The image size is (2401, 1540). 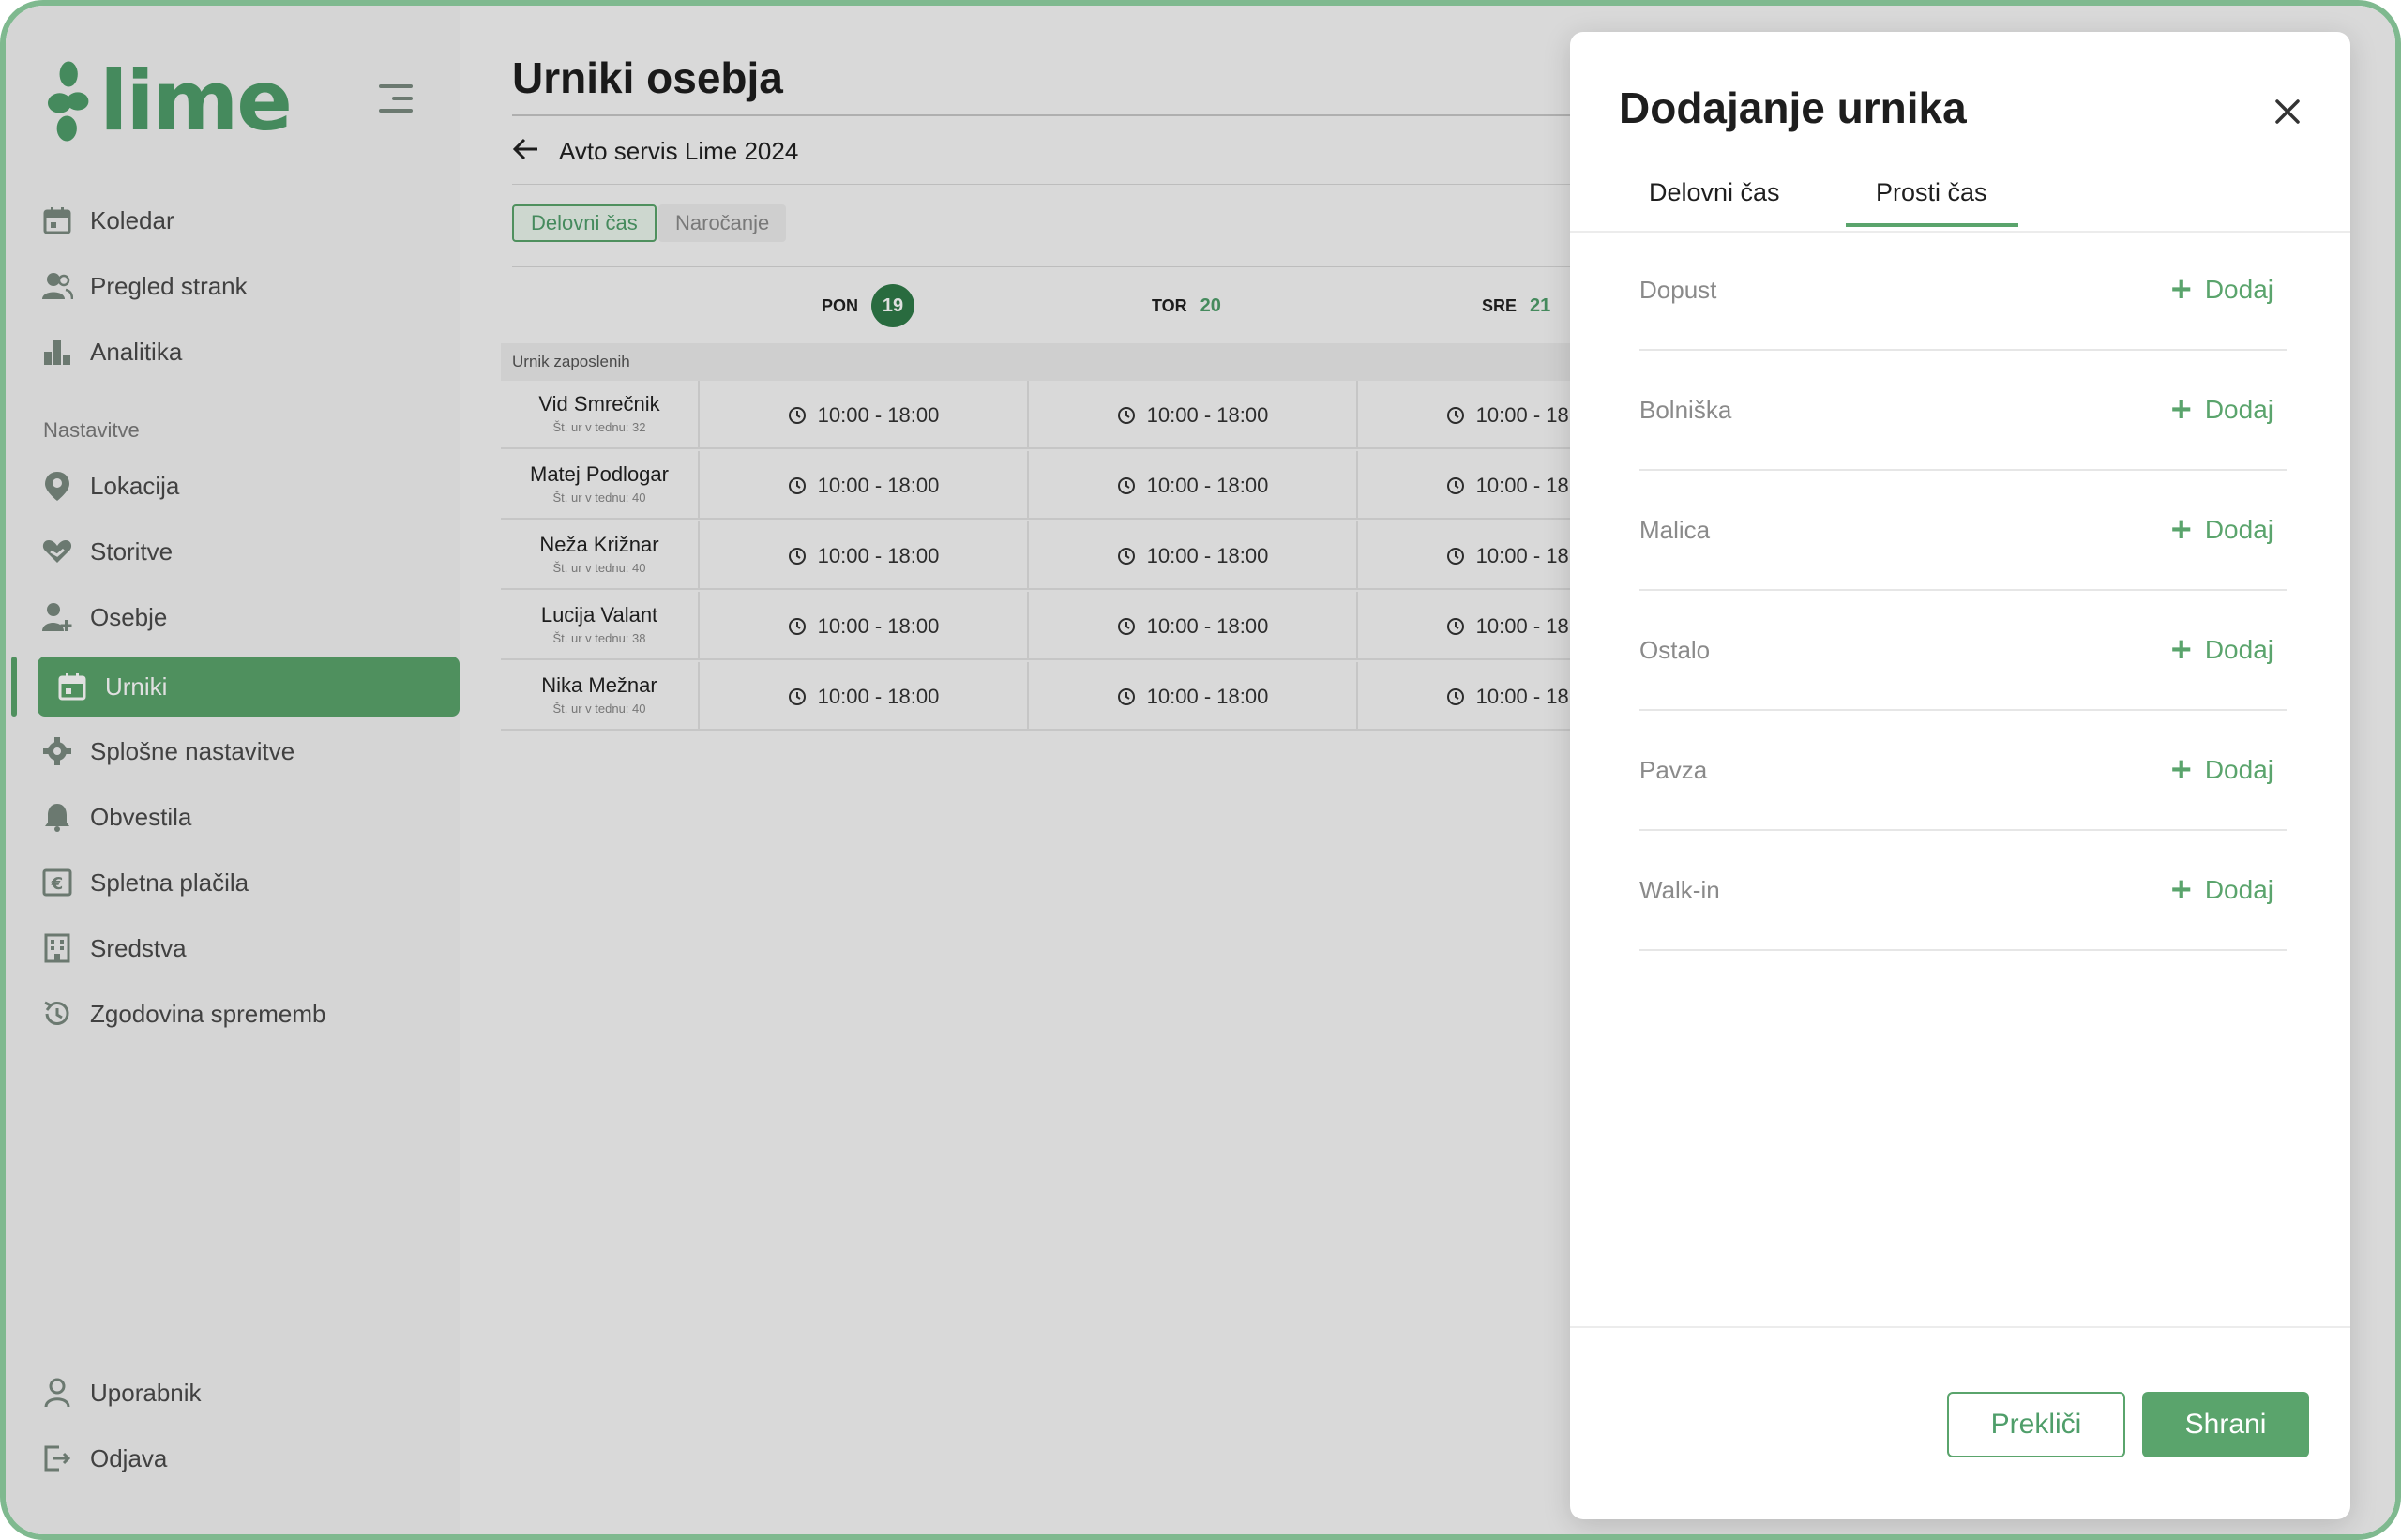 What do you see at coordinates (1679, 890) in the screenshot?
I see `category-label: Walk-in` at bounding box center [1679, 890].